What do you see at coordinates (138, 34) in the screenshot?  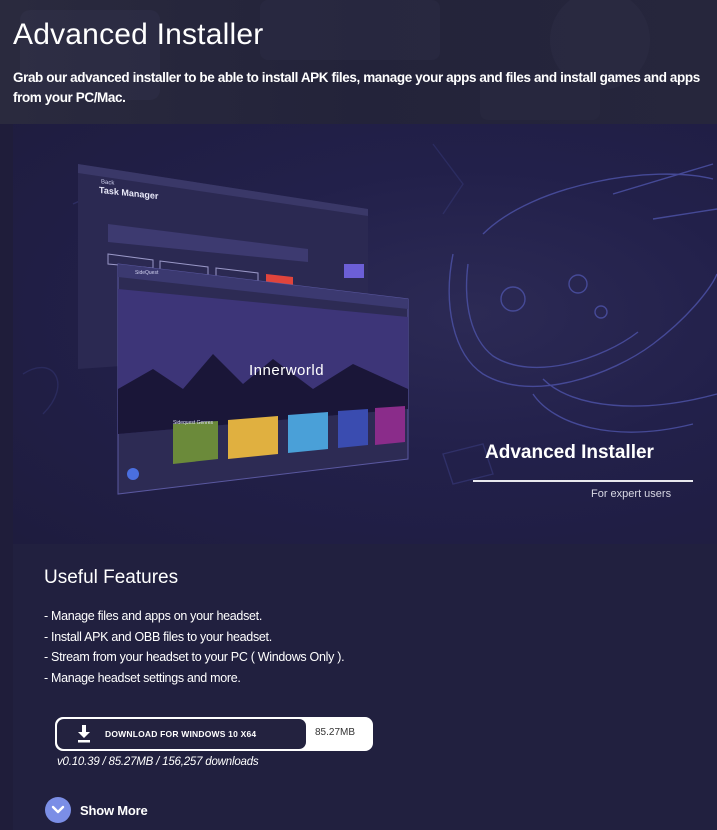 I see `page-title: Advanced Installer` at bounding box center [138, 34].